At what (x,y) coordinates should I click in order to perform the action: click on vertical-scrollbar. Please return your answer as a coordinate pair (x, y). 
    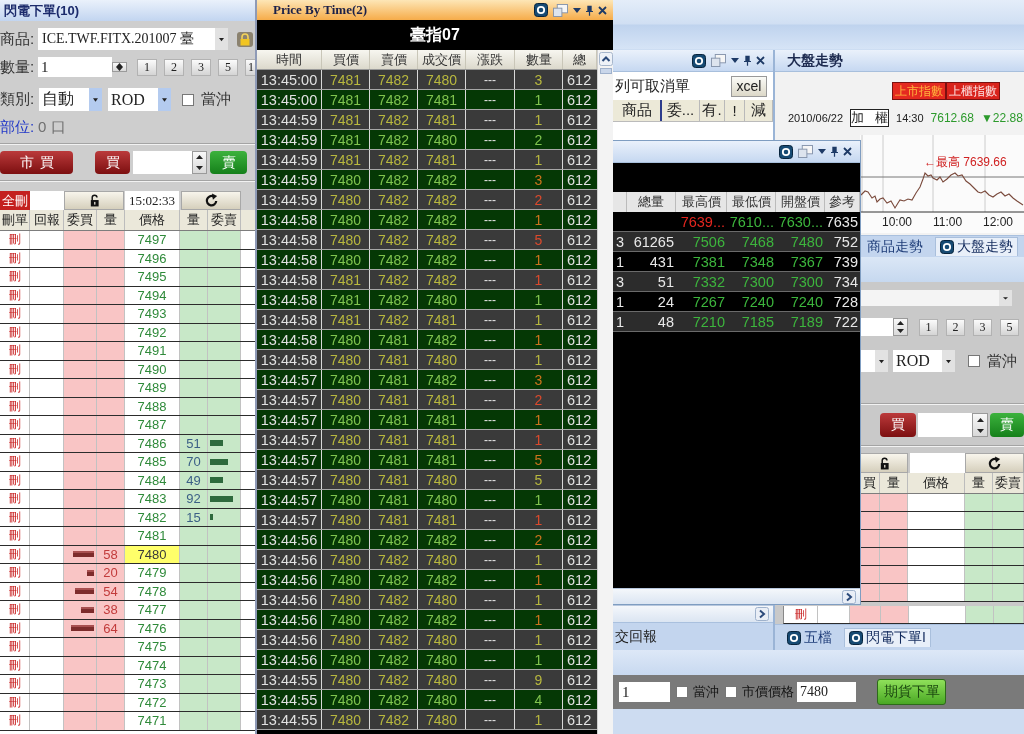
    Looking at the image, I should click on (605, 392).